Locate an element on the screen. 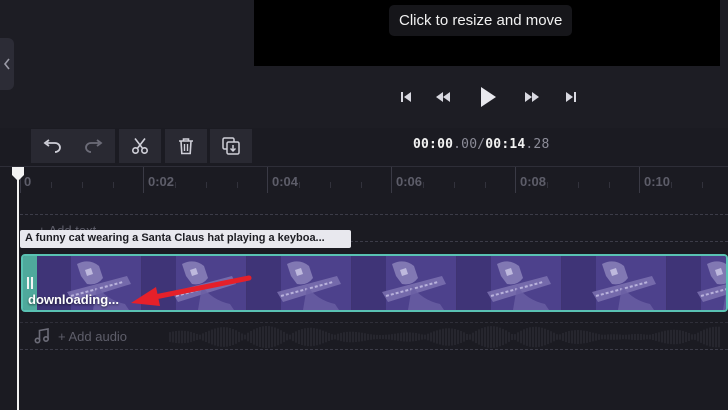  ruler-label: 0:08 is located at coordinates (533, 181).